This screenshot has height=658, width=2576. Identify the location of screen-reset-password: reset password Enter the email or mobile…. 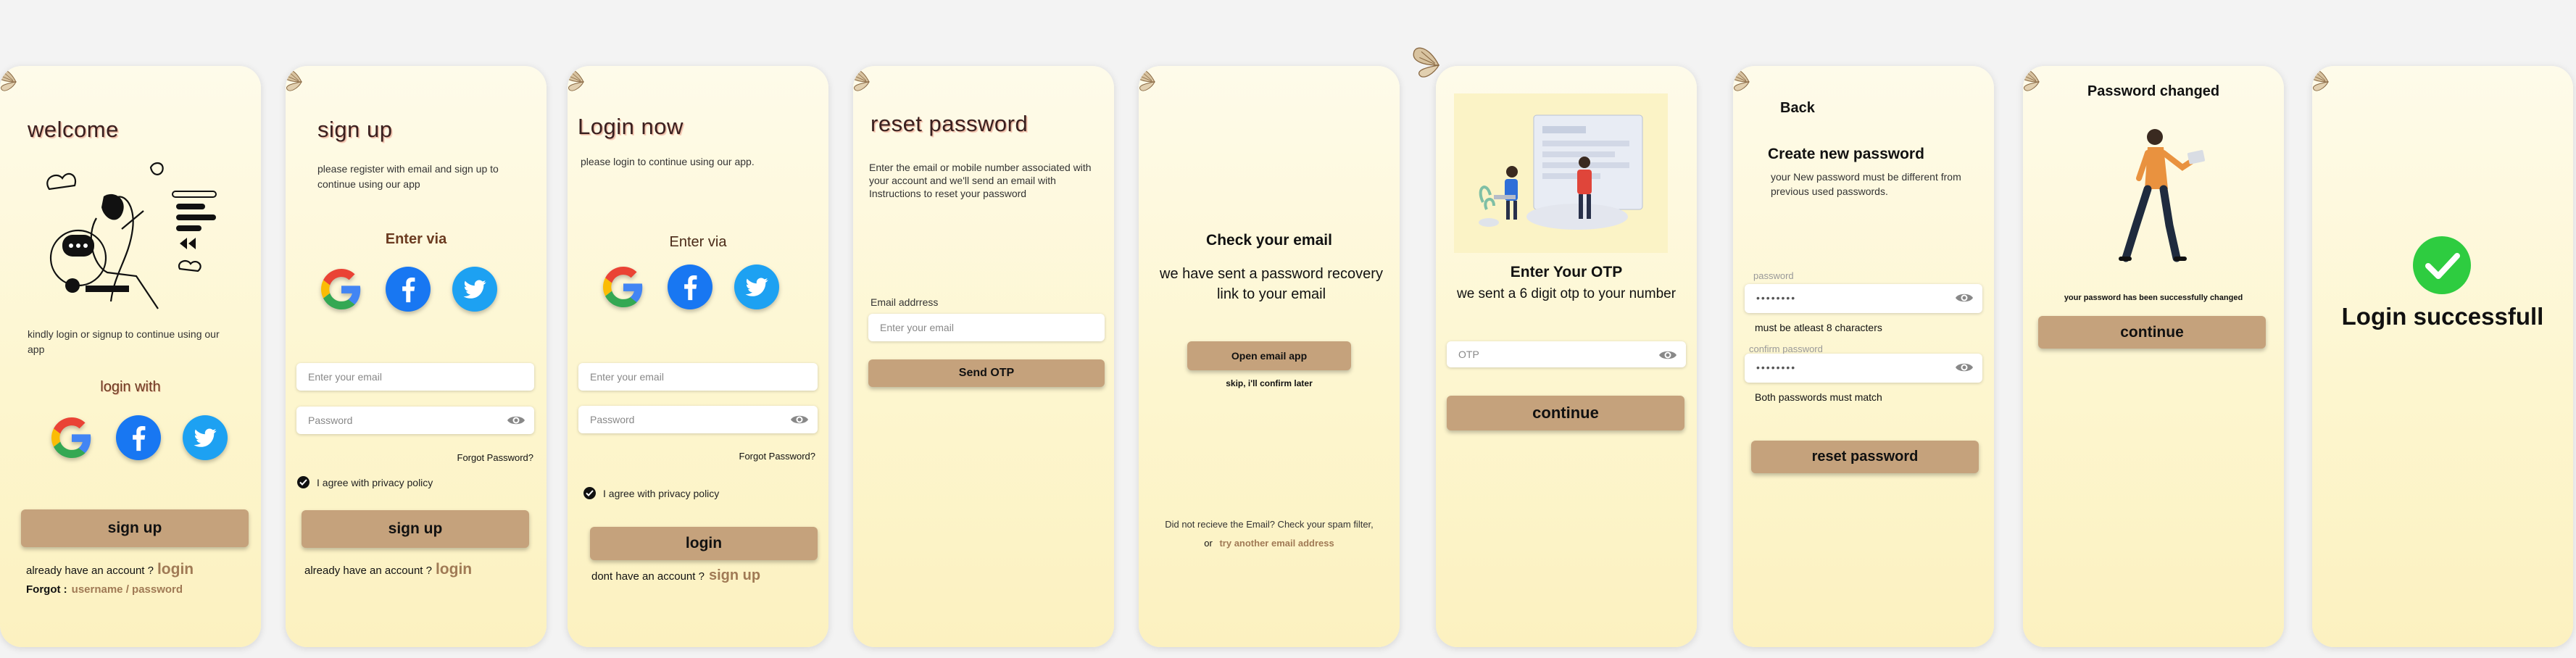
(983, 356).